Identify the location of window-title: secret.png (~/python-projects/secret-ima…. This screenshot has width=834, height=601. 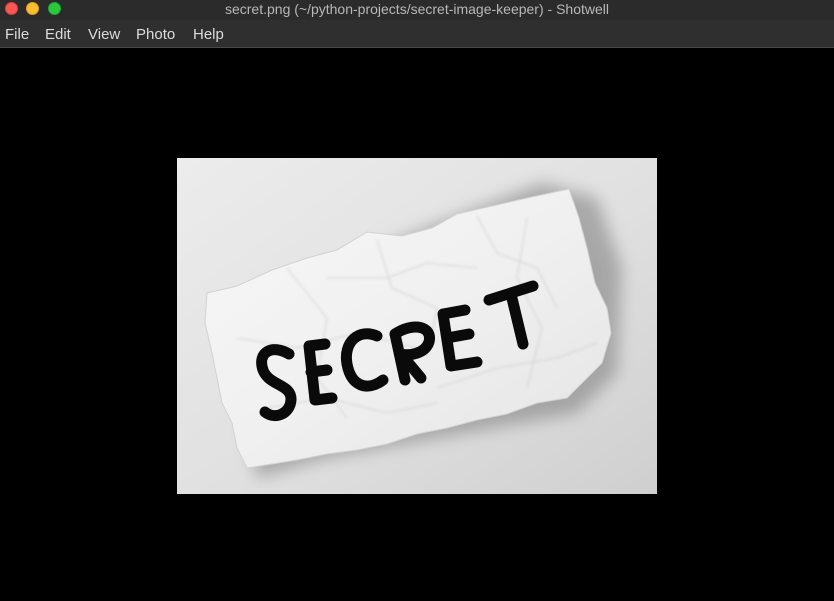
(416, 9).